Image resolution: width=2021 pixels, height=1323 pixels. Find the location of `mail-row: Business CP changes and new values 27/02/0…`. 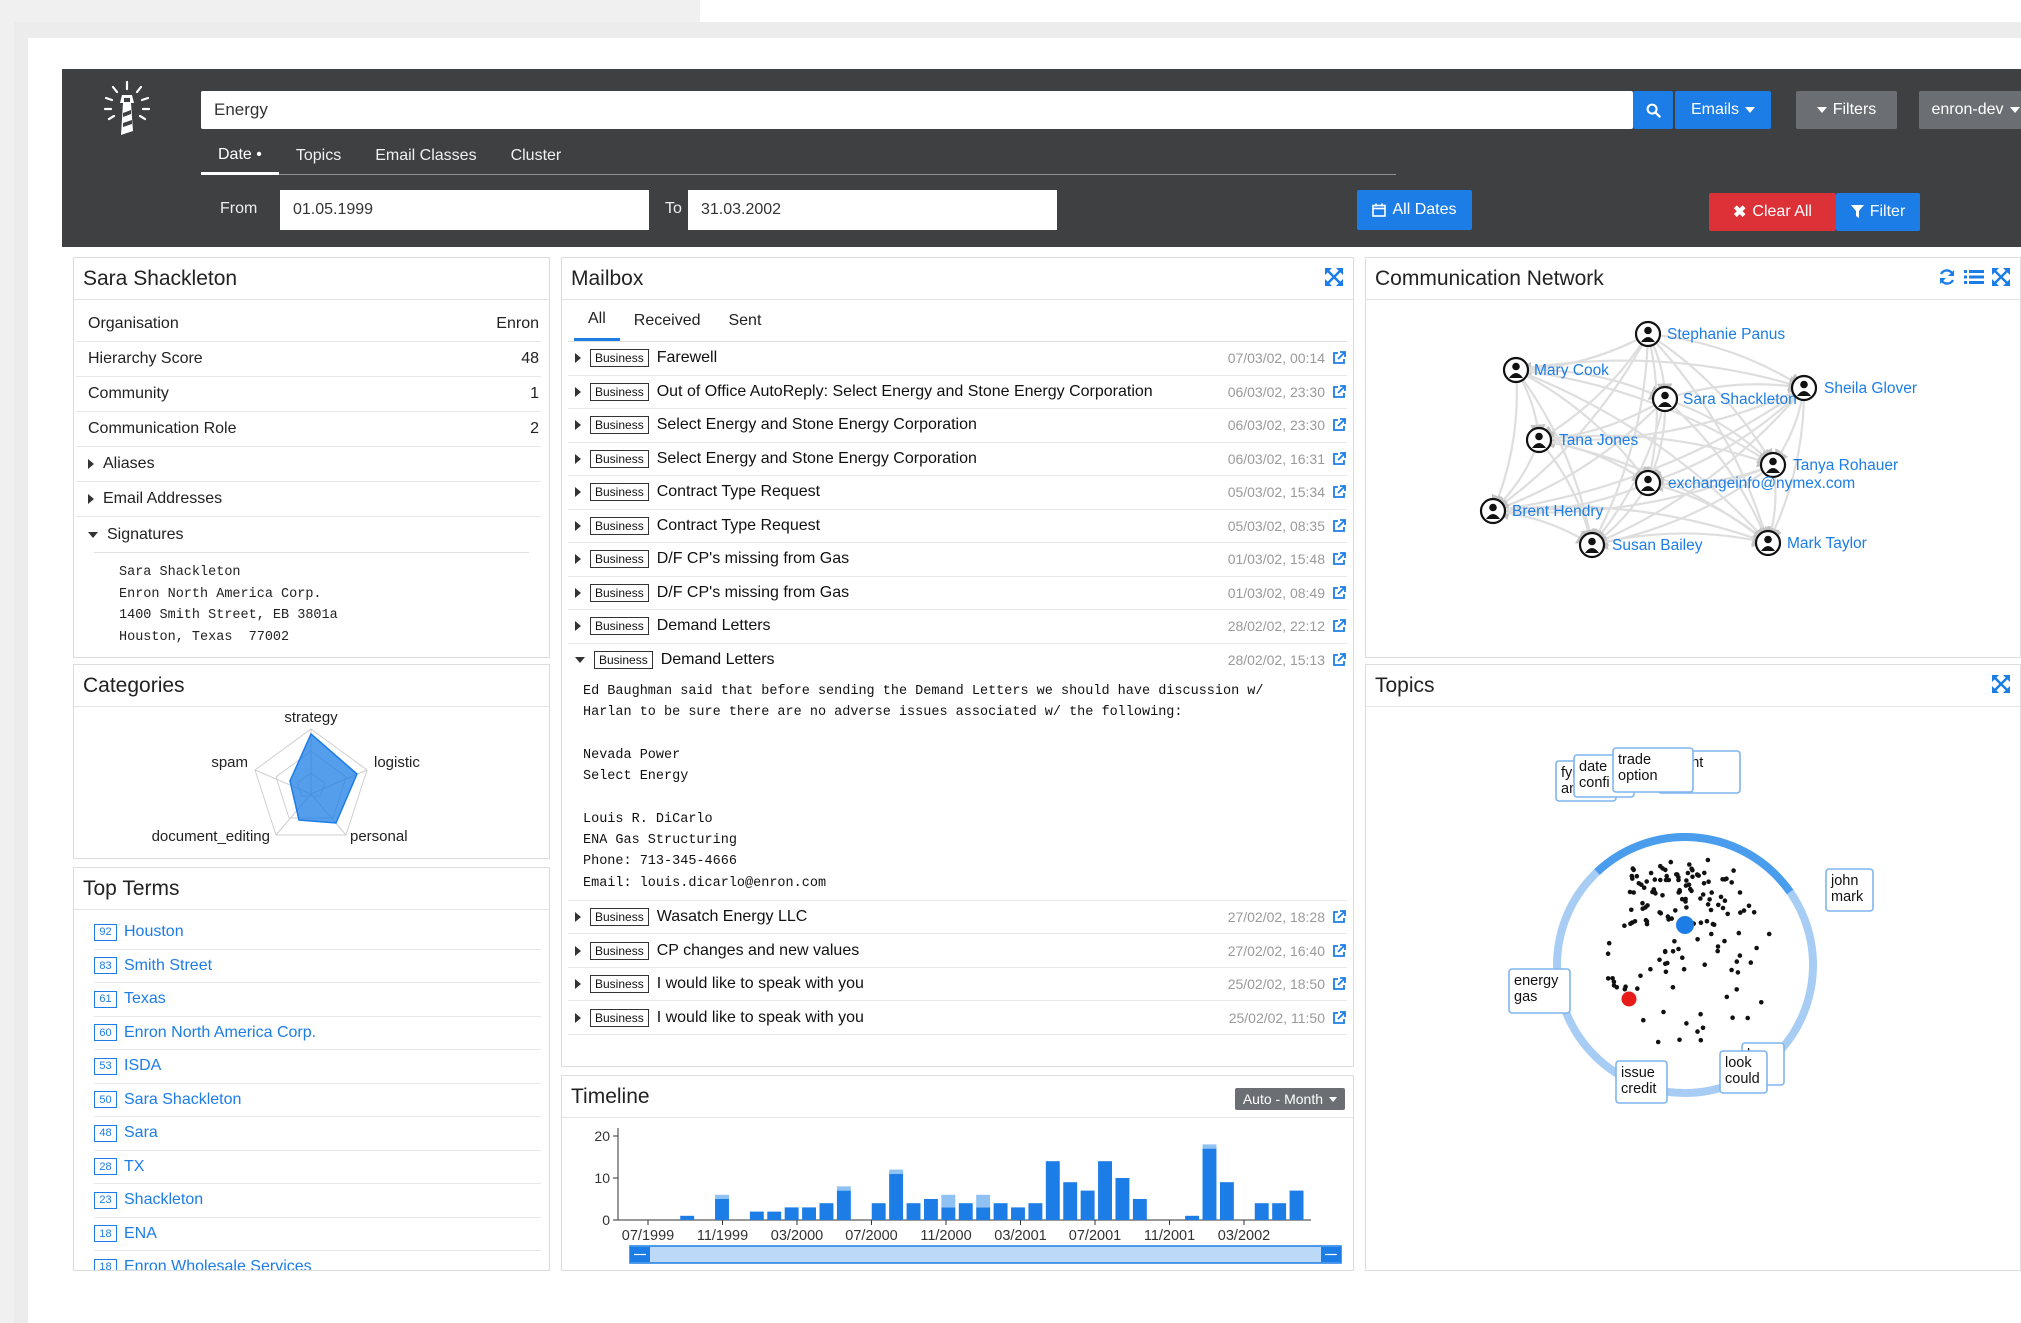

mail-row: Business CP changes and new values 27/02/0… is located at coordinates (957, 951).